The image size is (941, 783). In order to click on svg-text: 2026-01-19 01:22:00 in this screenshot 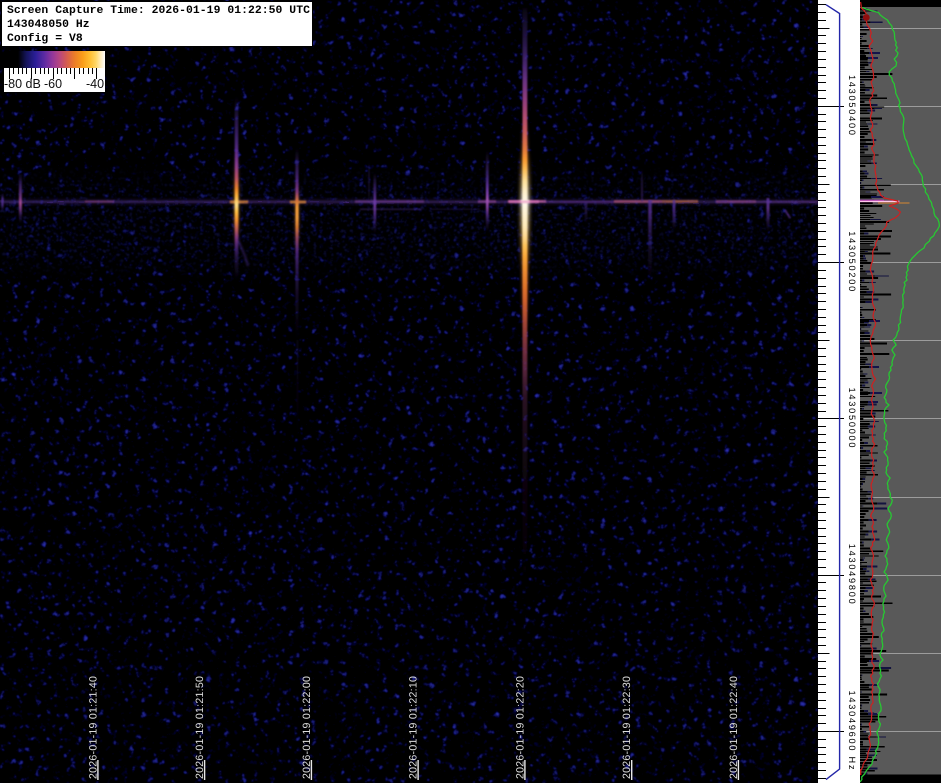, I will do `click(307, 727)`.